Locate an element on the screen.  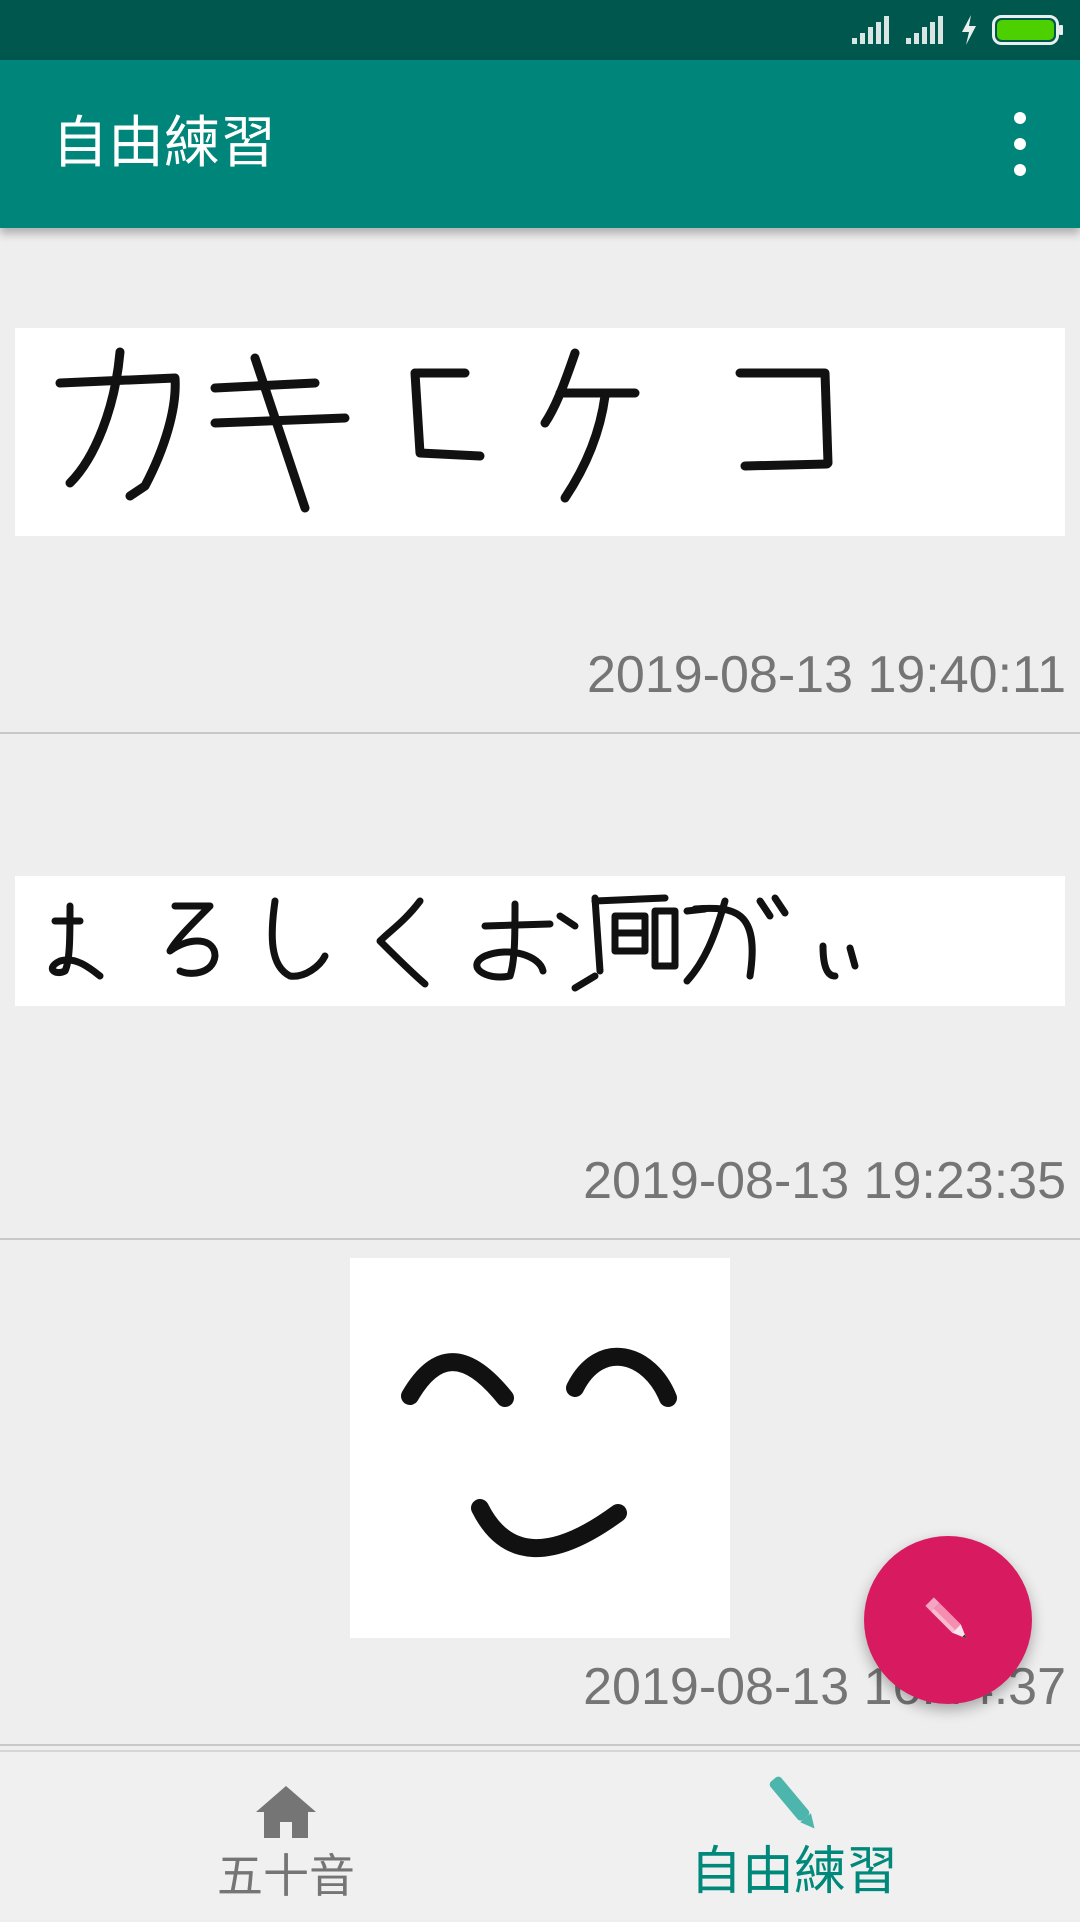
overflow-menu-icon is located at coordinates (1020, 144).